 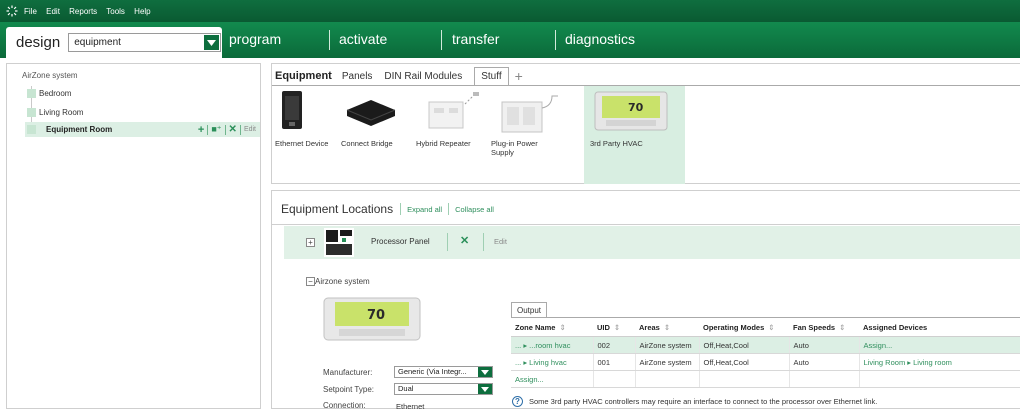 I want to click on tab-din-rail-modules: DIN Rail Modules, so click(x=423, y=78).